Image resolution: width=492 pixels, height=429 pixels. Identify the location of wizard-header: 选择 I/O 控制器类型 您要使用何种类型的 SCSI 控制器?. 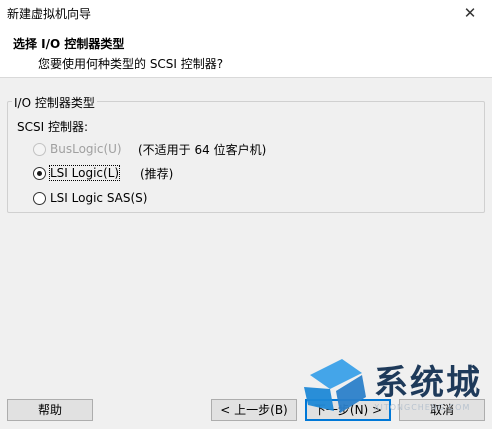
(246, 52).